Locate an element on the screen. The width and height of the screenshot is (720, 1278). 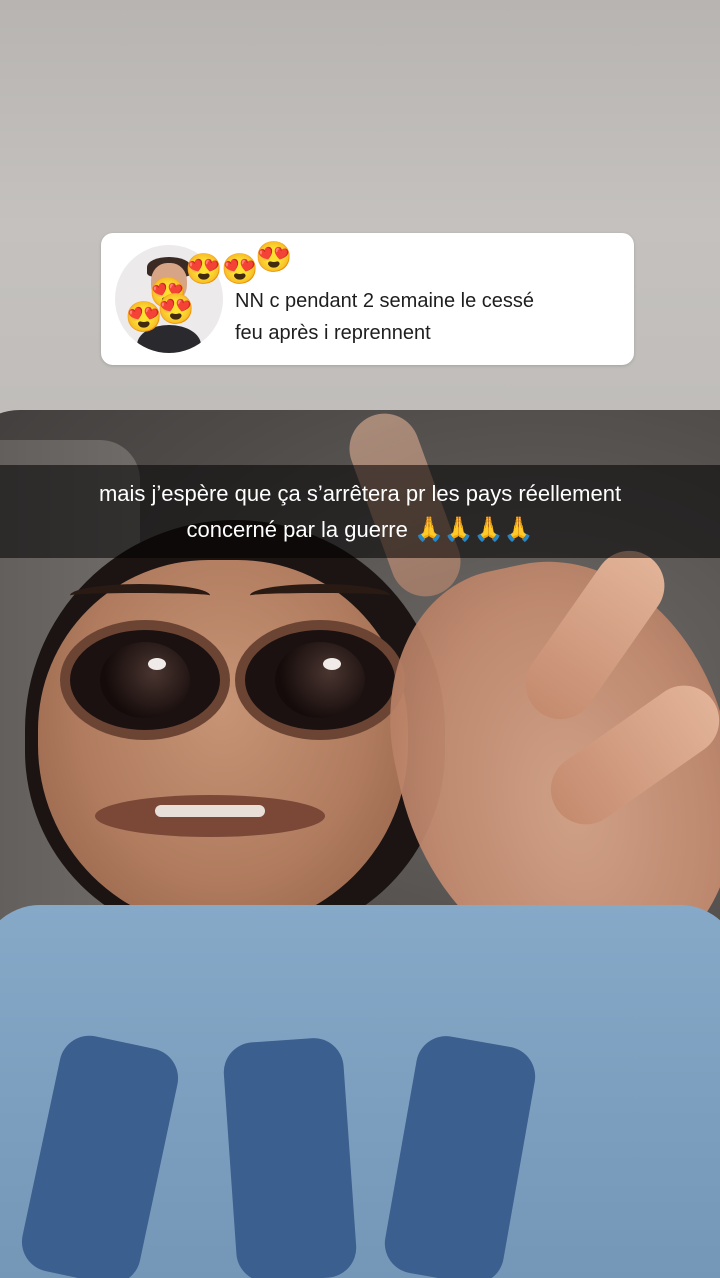
reply-text-line-2: feu après i reprennent is located at coordinates (333, 333).